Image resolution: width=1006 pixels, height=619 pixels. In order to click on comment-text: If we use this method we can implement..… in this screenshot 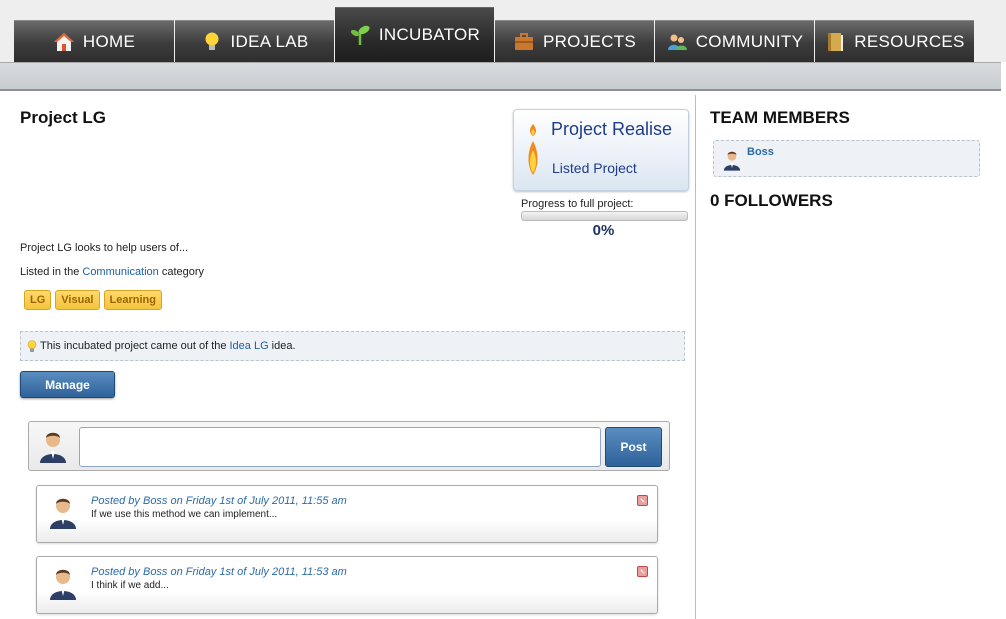, I will do `click(184, 514)`.